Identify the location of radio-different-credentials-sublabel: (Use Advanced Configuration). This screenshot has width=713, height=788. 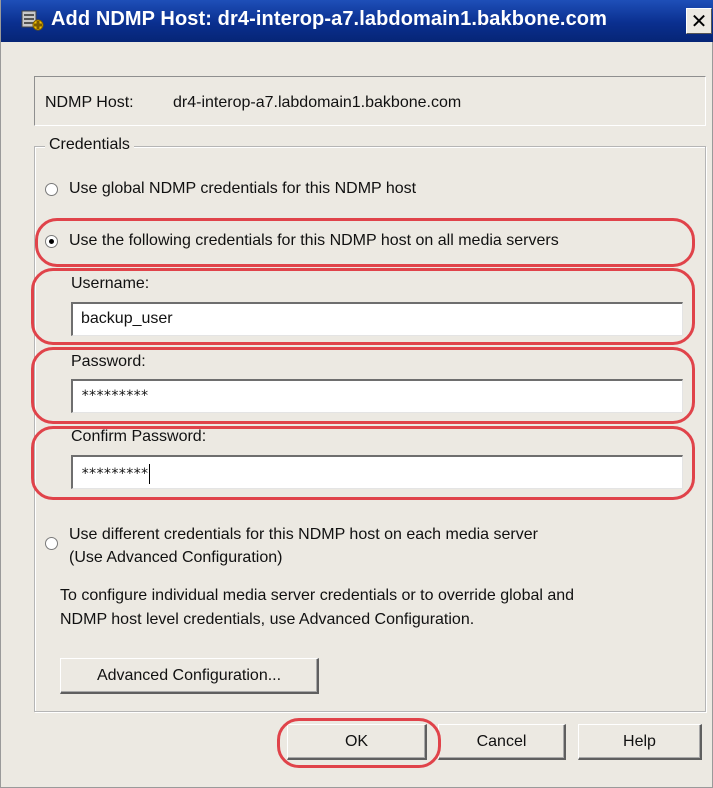
(176, 557).